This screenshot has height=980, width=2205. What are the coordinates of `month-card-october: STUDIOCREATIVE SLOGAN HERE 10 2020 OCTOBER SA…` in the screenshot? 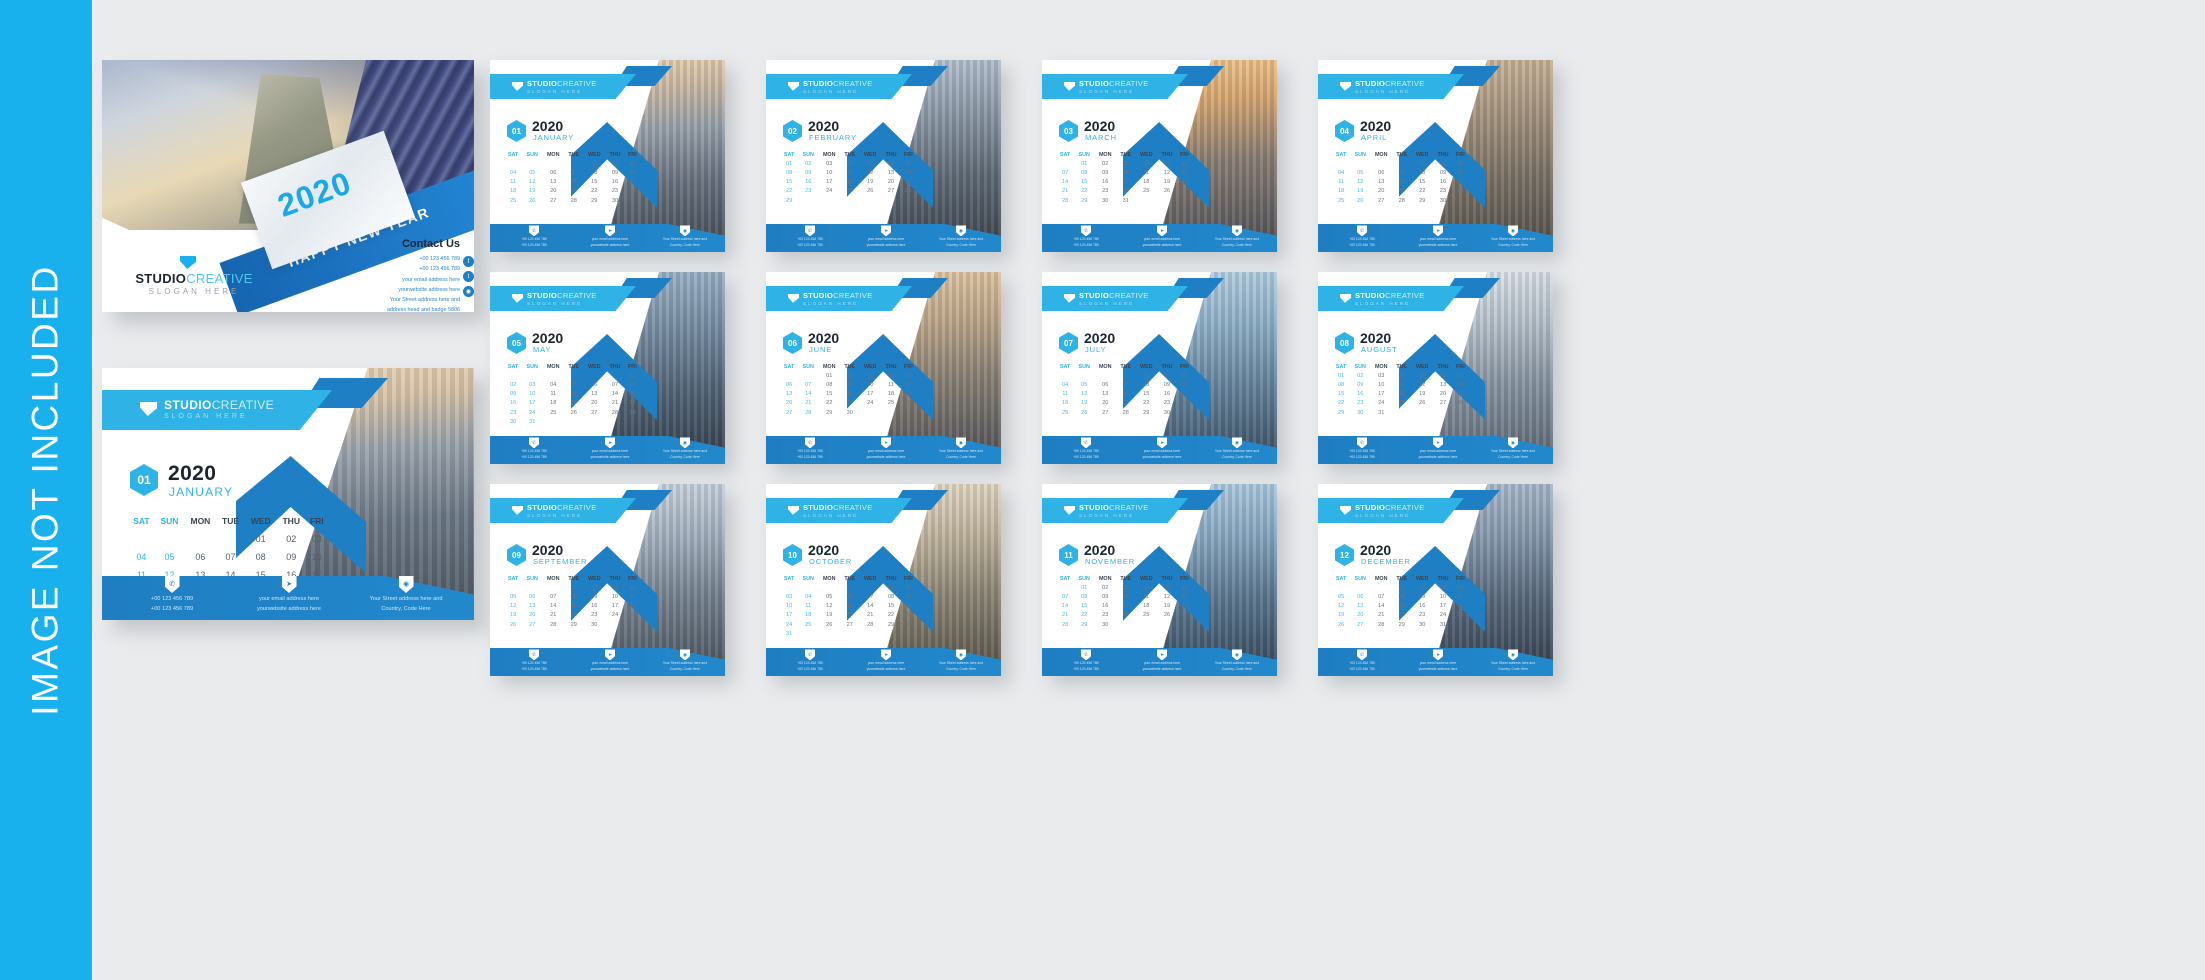 It's located at (883, 580).